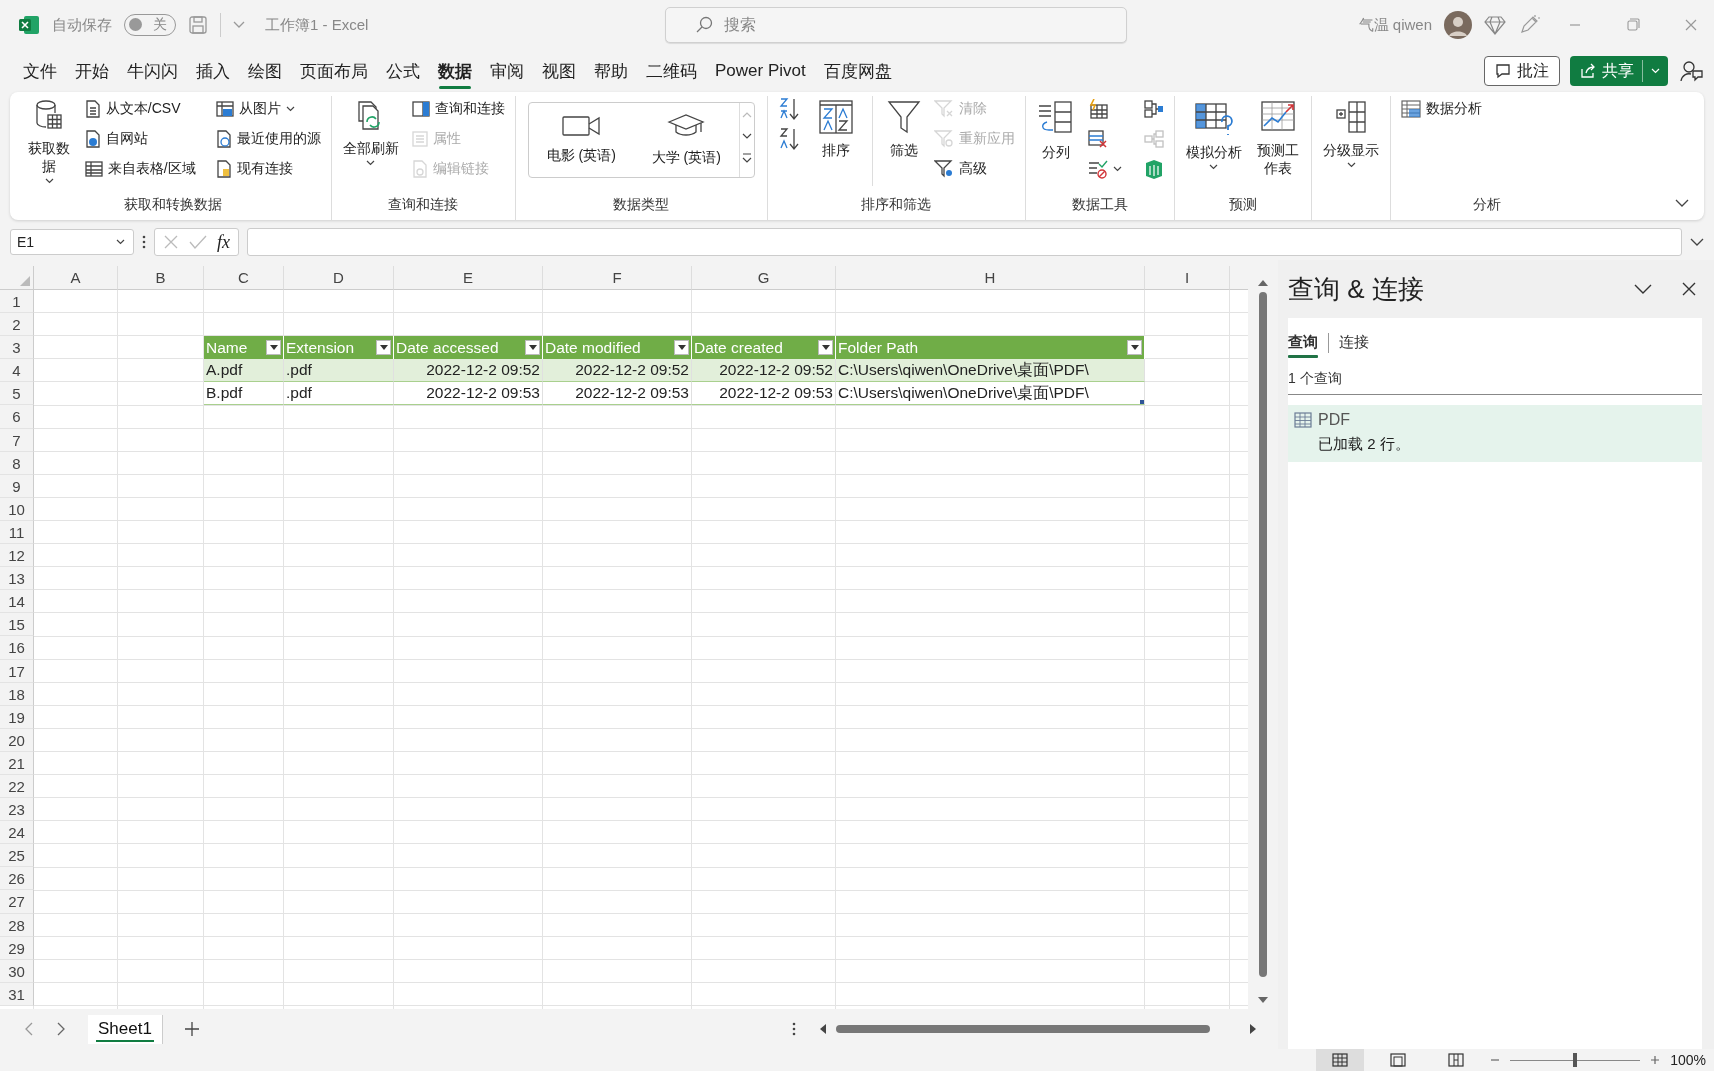 Image resolution: width=1714 pixels, height=1071 pixels. What do you see at coordinates (17, 763) in the screenshot?
I see `row-header: 21` at bounding box center [17, 763].